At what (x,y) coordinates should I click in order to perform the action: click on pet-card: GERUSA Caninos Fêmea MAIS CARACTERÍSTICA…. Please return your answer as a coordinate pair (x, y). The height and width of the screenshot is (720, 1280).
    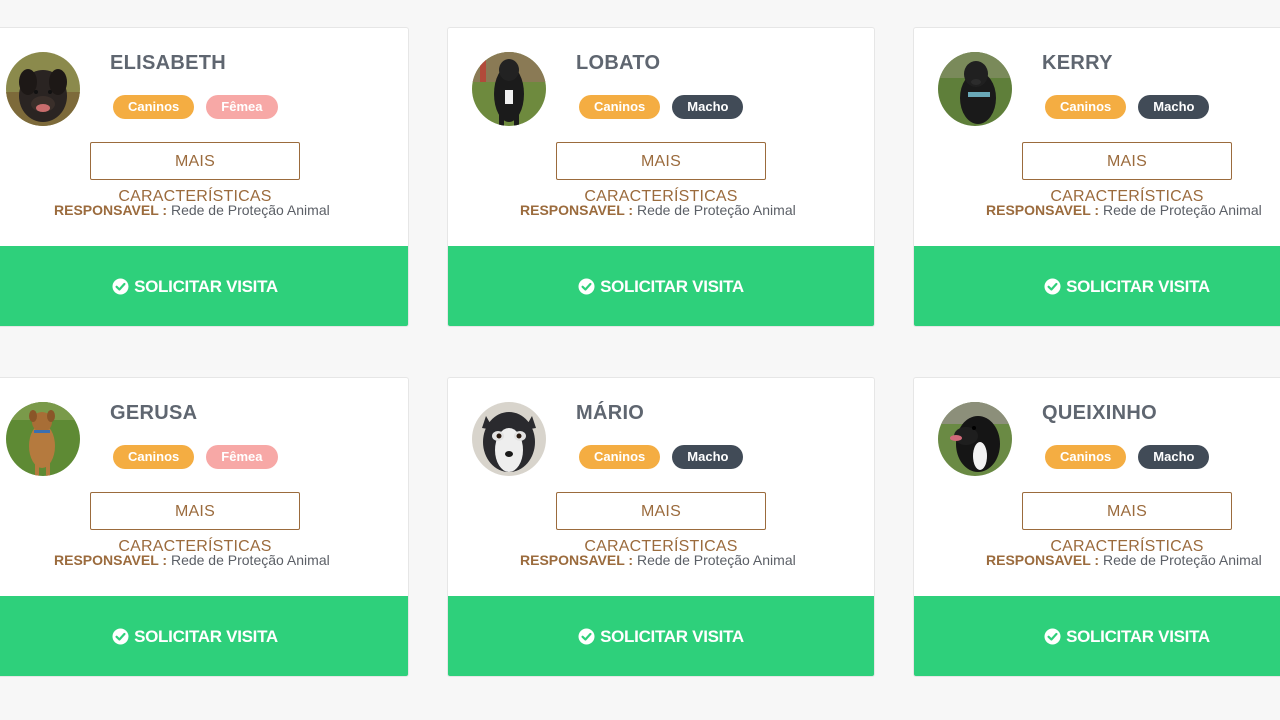
    Looking at the image, I should click on (204, 527).